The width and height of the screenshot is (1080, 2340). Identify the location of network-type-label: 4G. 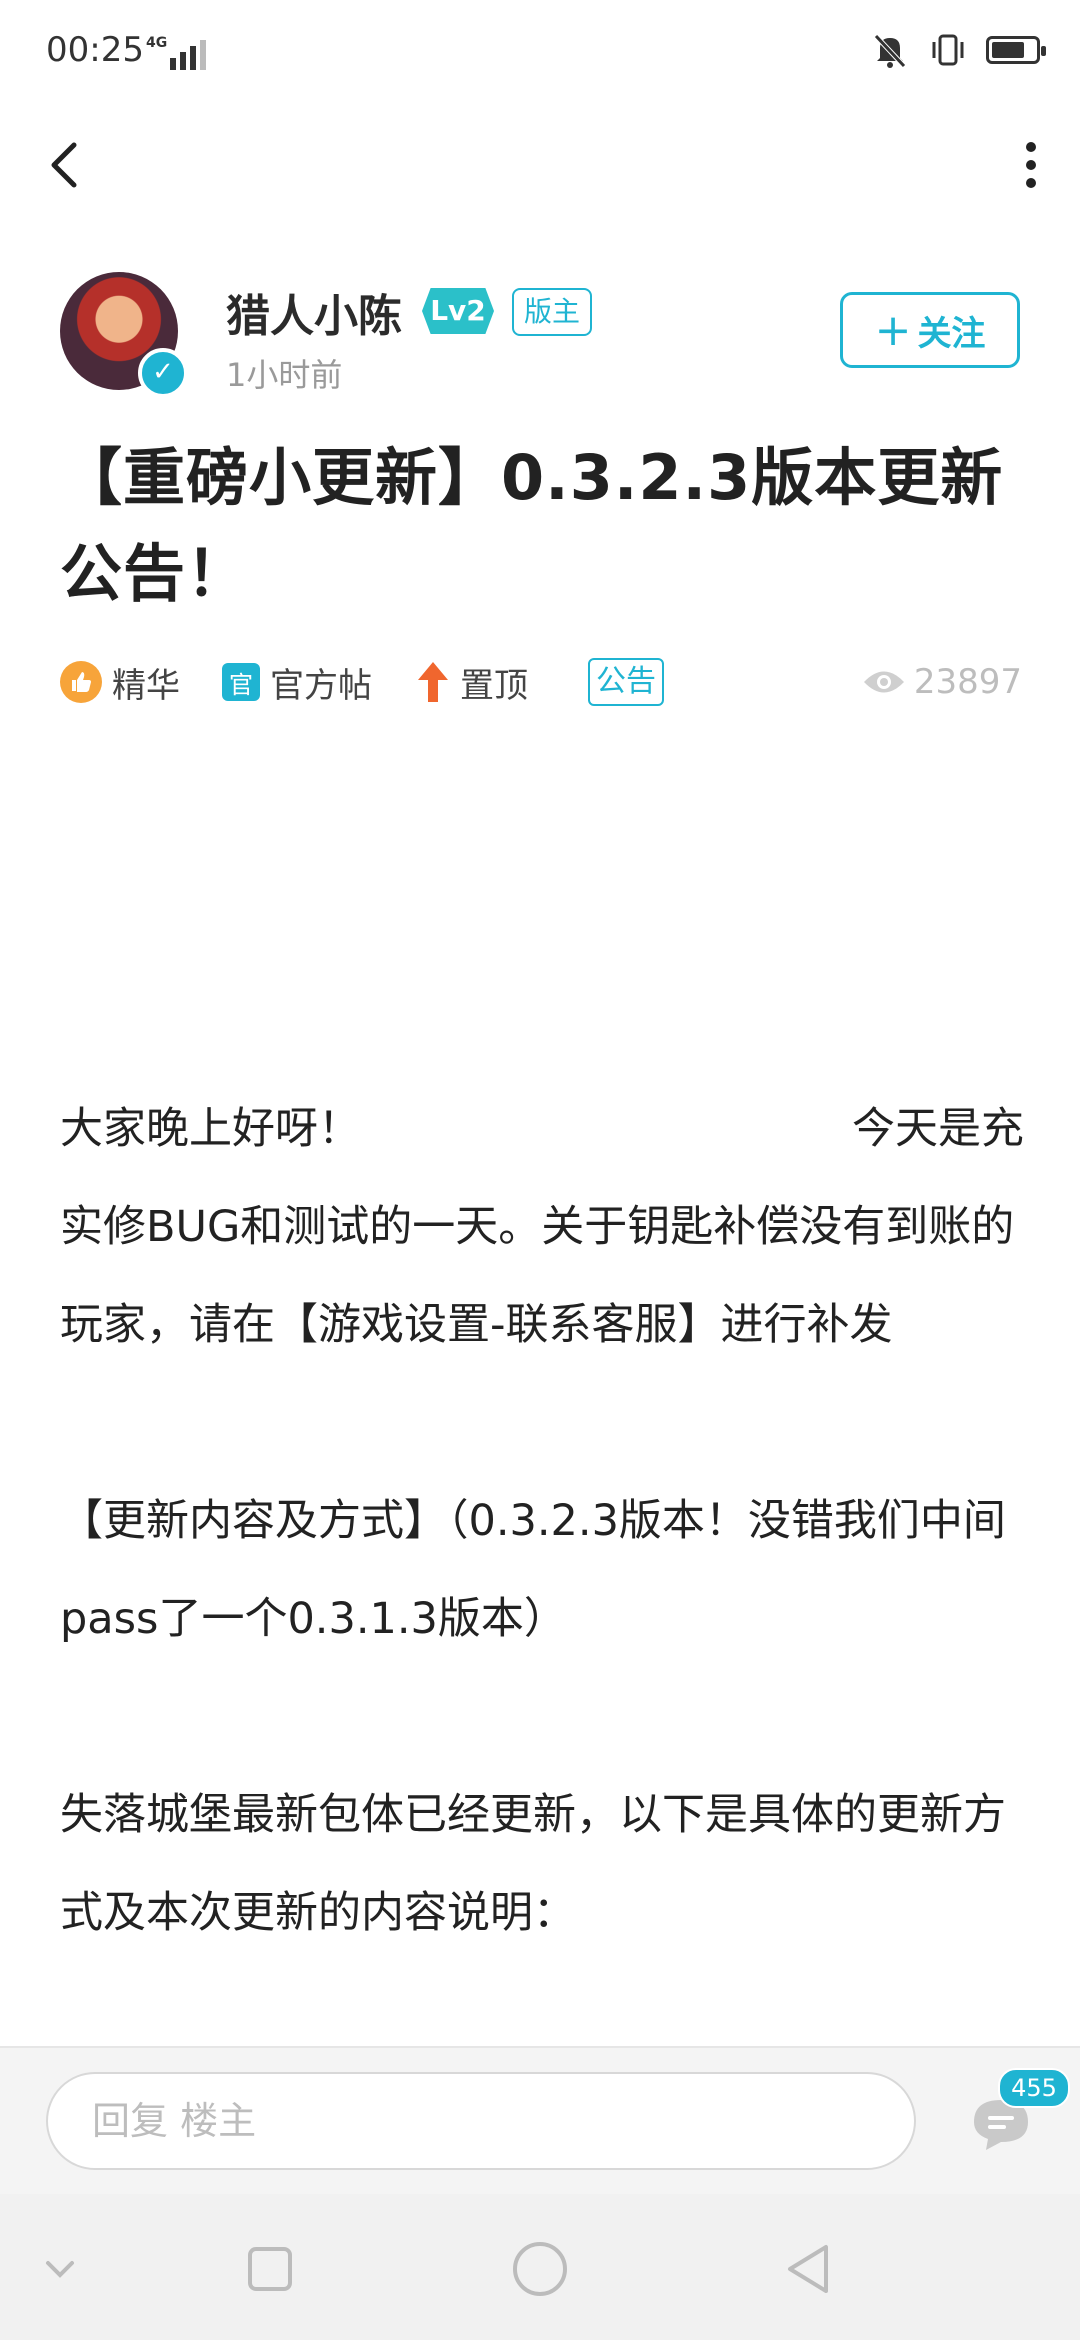
(157, 43).